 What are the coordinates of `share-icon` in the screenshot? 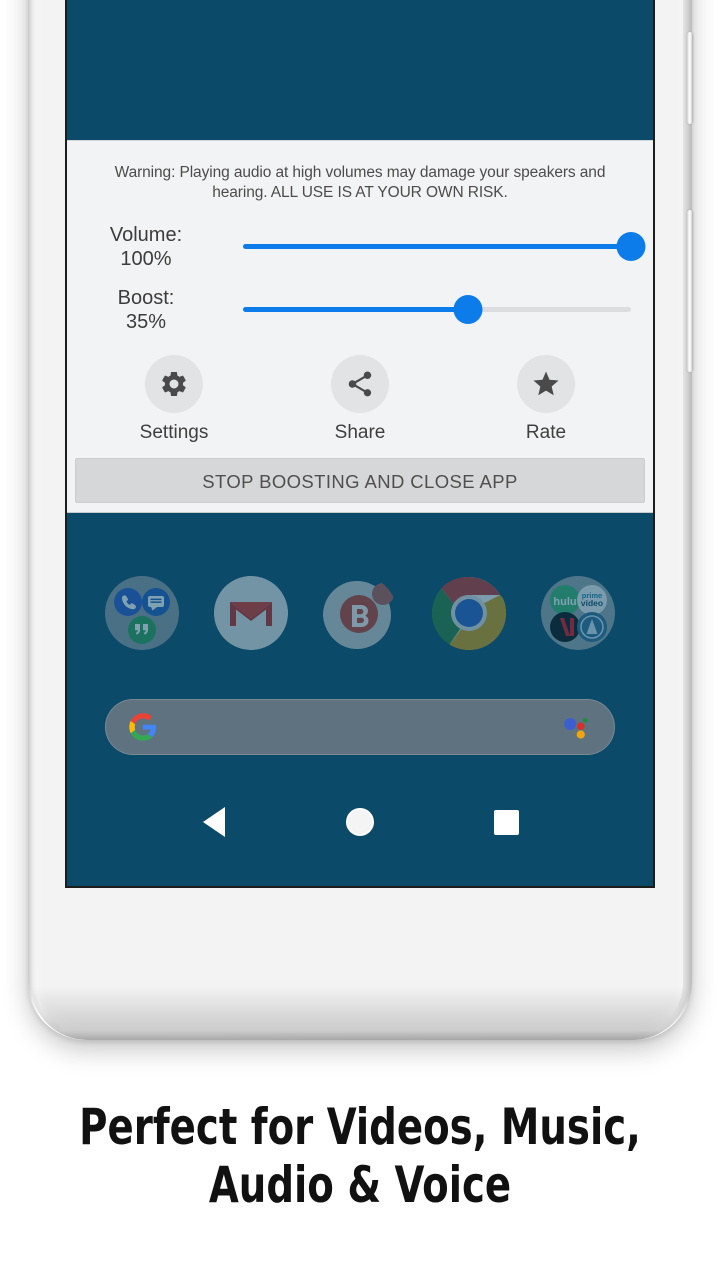 It's located at (360, 384).